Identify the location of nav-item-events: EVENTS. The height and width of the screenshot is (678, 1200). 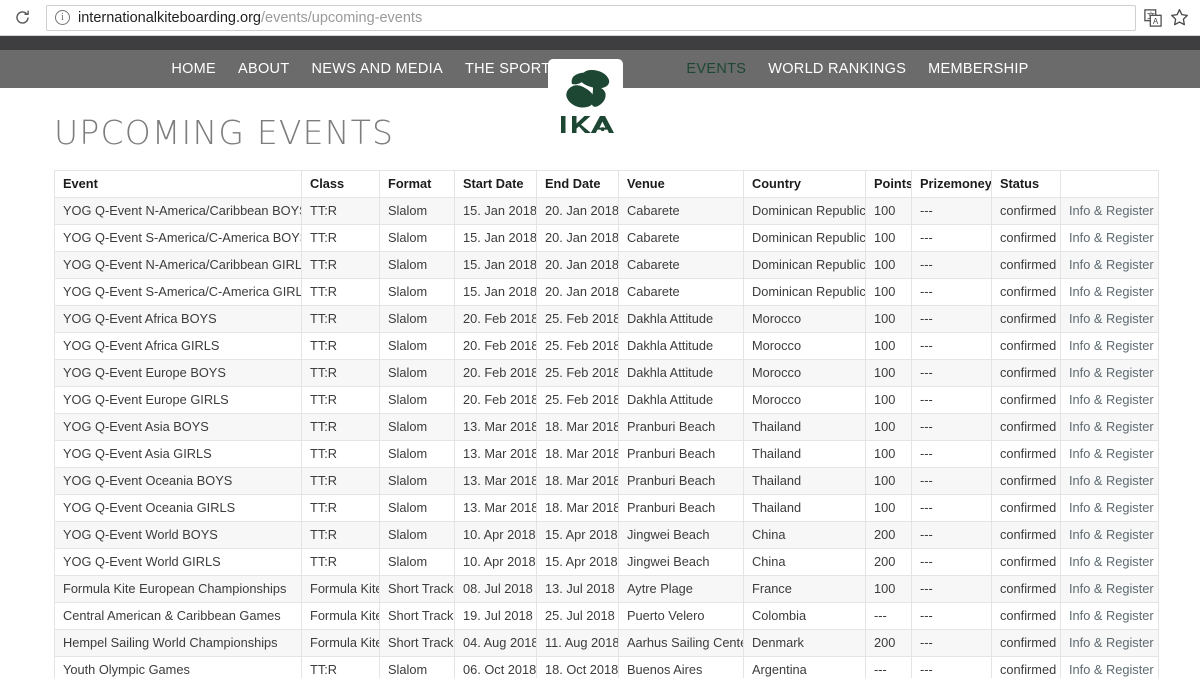
(716, 69).